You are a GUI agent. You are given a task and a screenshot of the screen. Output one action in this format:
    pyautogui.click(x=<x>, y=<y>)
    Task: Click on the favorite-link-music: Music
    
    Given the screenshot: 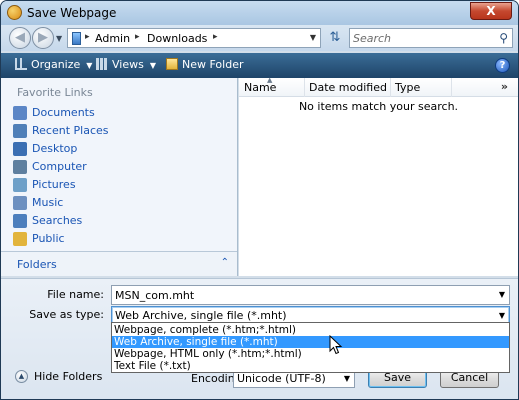 What is the action you would take?
    pyautogui.click(x=113, y=203)
    